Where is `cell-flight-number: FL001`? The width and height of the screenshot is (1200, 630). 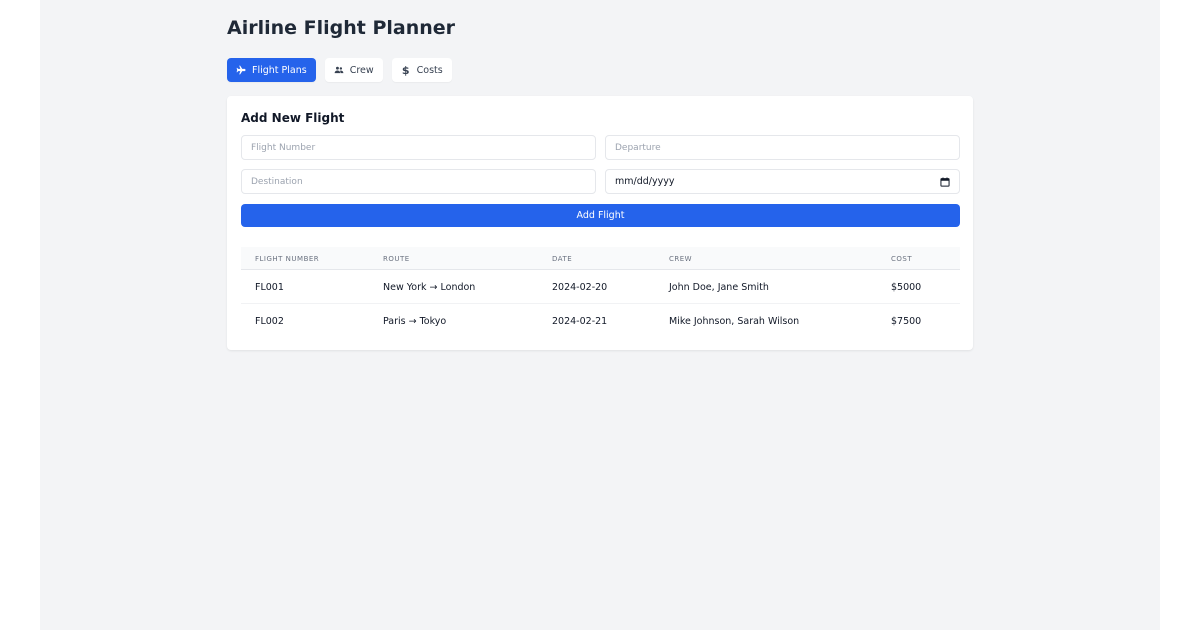 cell-flight-number: FL001 is located at coordinates (269, 287).